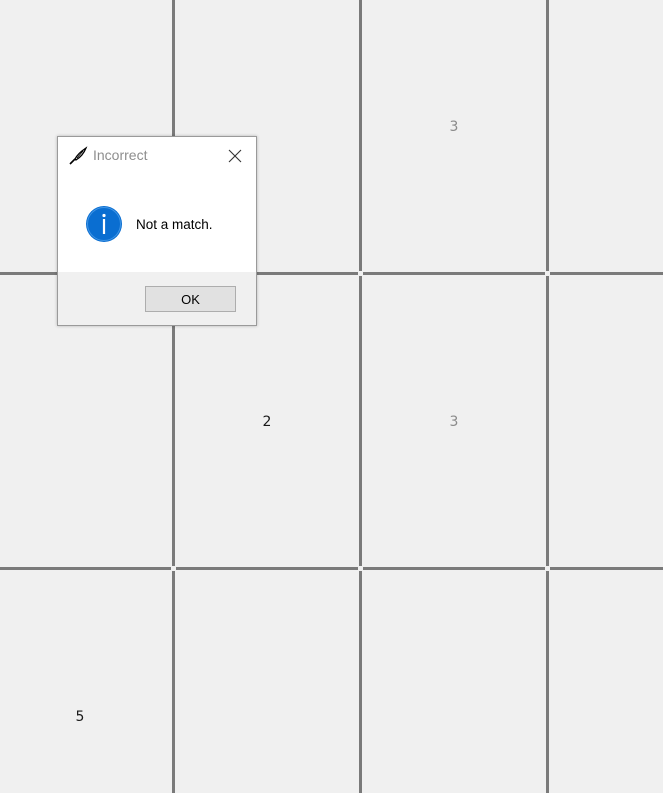 The image size is (663, 793). What do you see at coordinates (120, 155) in the screenshot?
I see `dialog-title: Incorrect` at bounding box center [120, 155].